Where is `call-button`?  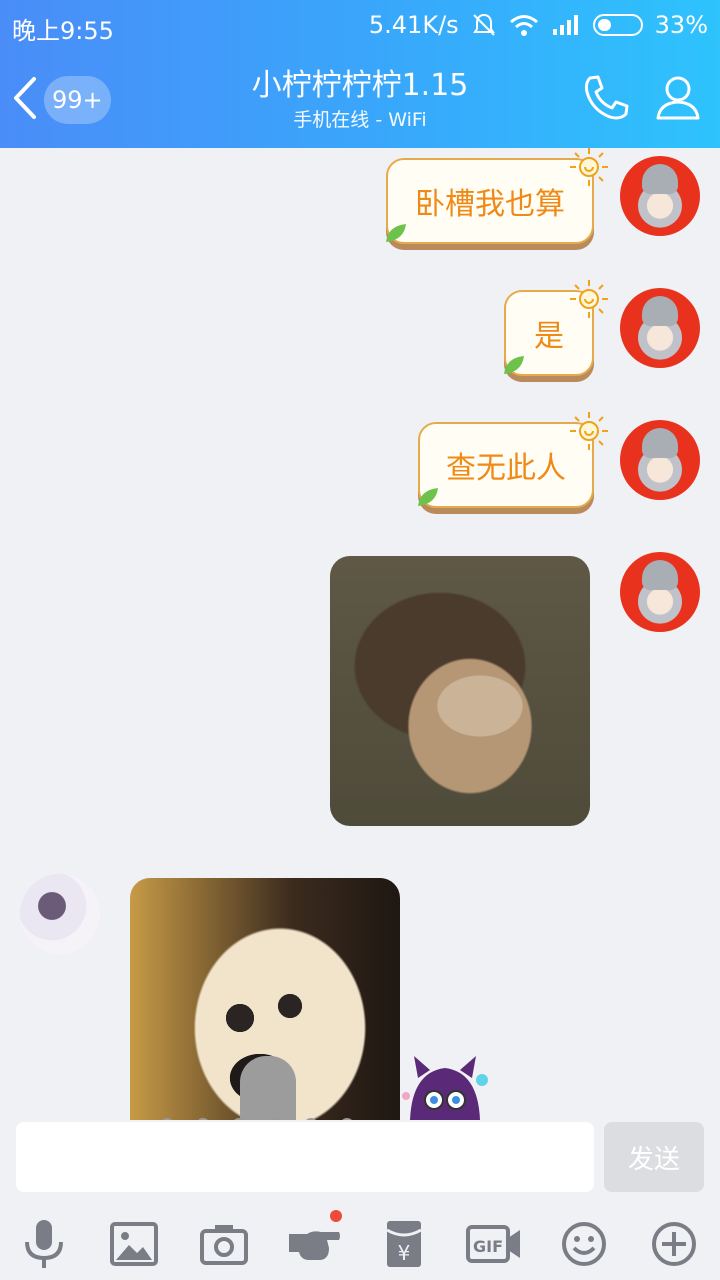
call-button is located at coordinates (606, 98).